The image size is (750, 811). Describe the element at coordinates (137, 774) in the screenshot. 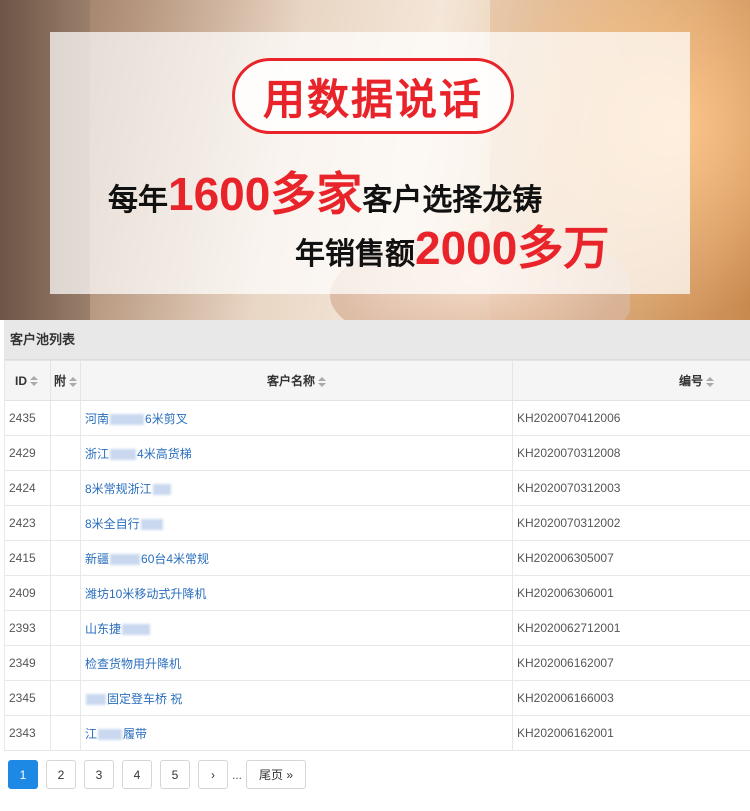

I see `page-4-button: 4` at that location.